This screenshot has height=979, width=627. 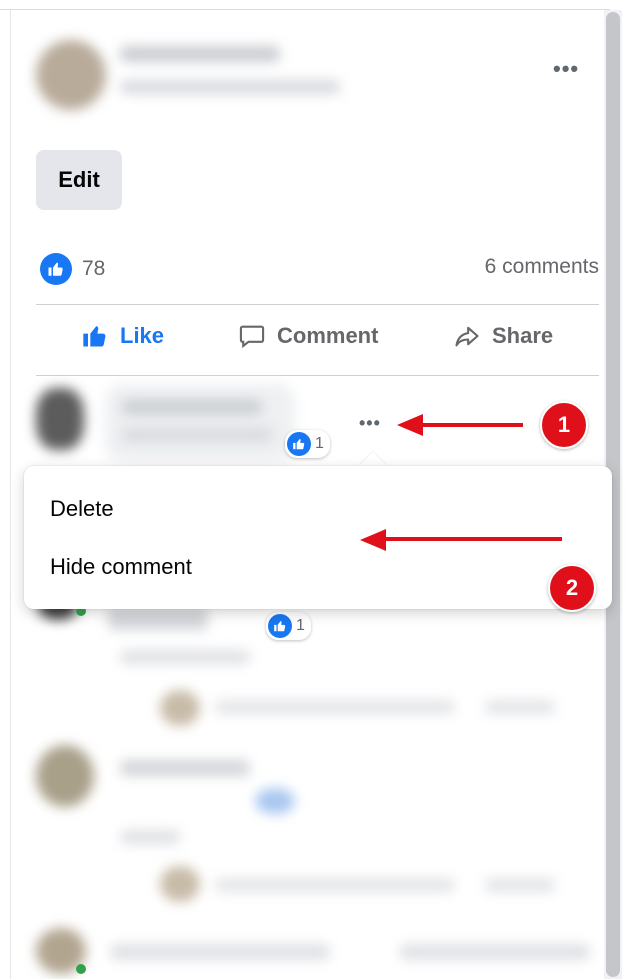 I want to click on edit-button: Edit, so click(x=79, y=180).